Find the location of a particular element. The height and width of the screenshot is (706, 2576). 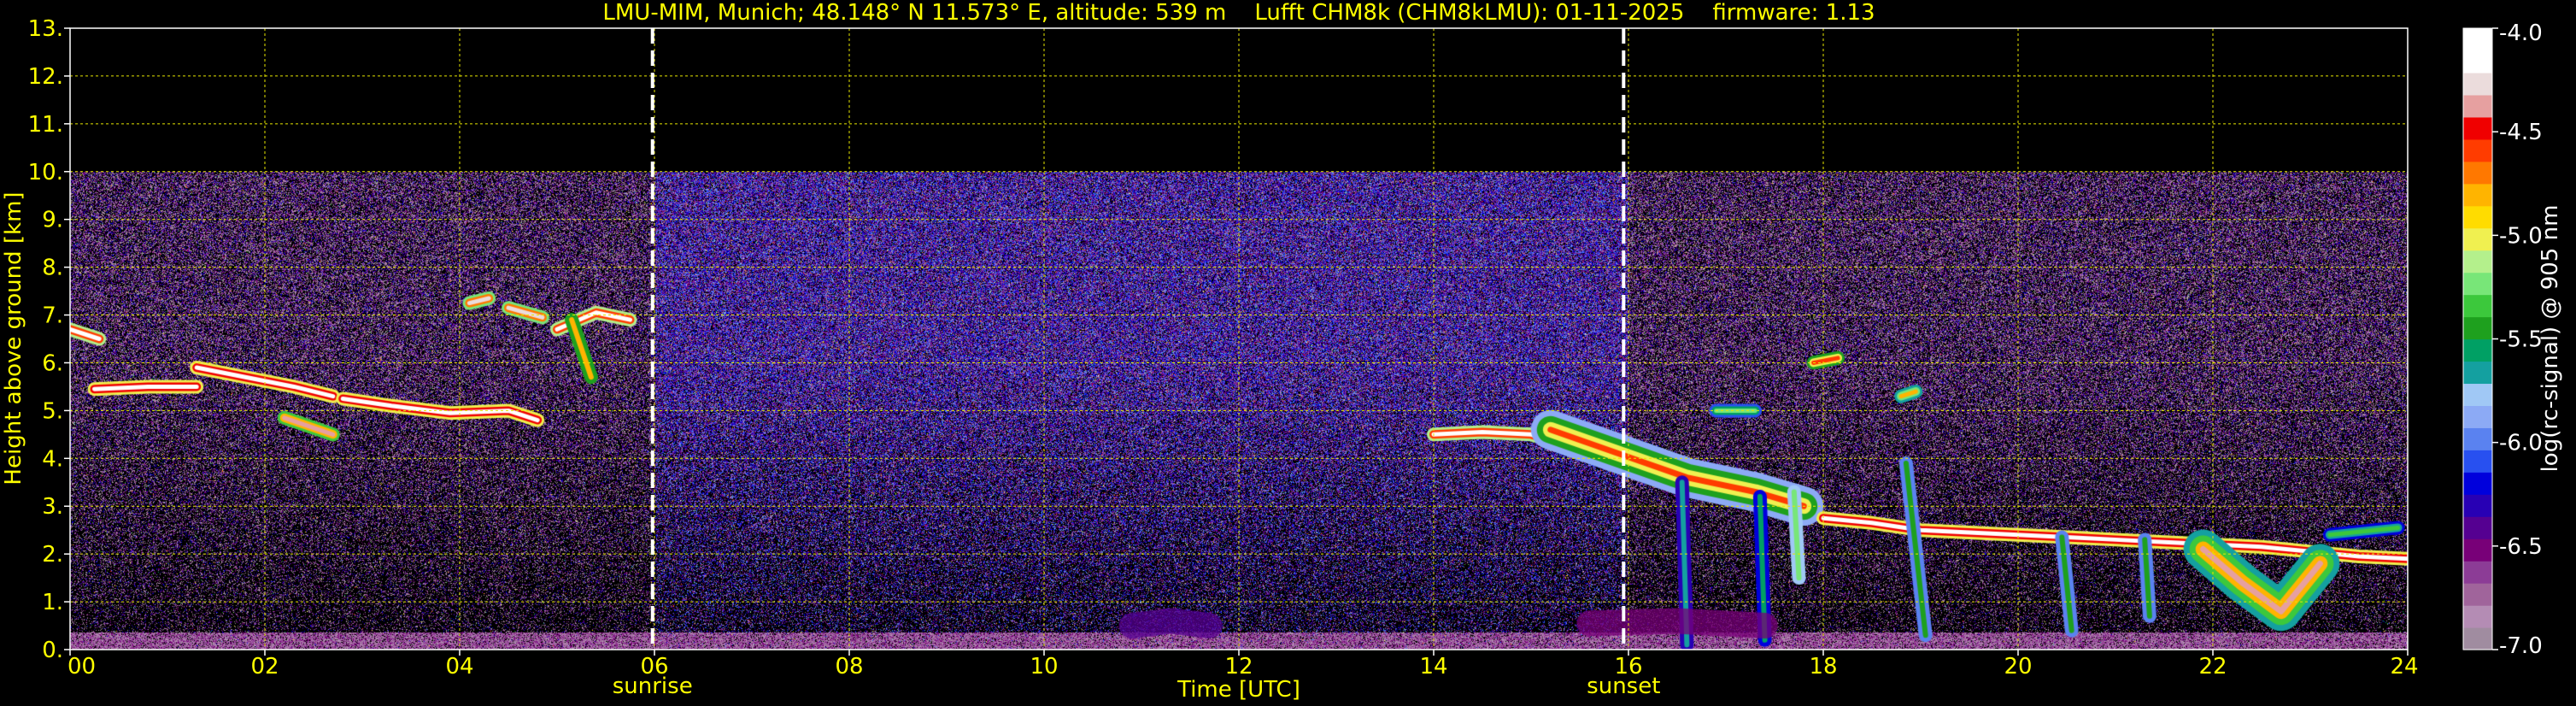

colorbar-label: log(rc-signal) @ 905 nm is located at coordinates (2550, 339).